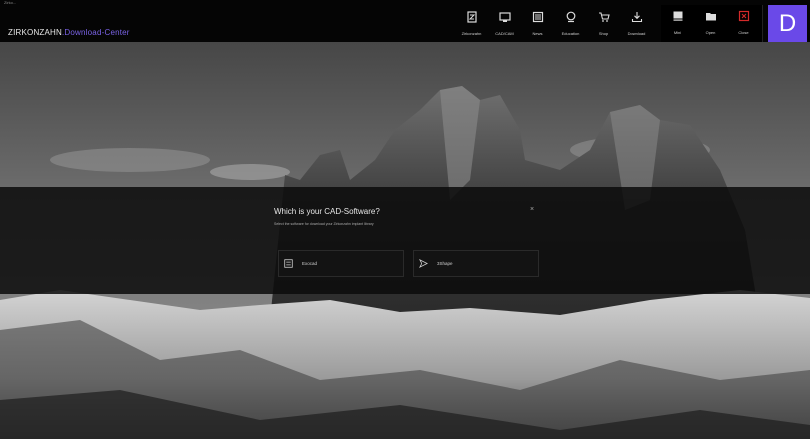 This screenshot has height=439, width=810. I want to click on nav-label: Download, so click(636, 33).